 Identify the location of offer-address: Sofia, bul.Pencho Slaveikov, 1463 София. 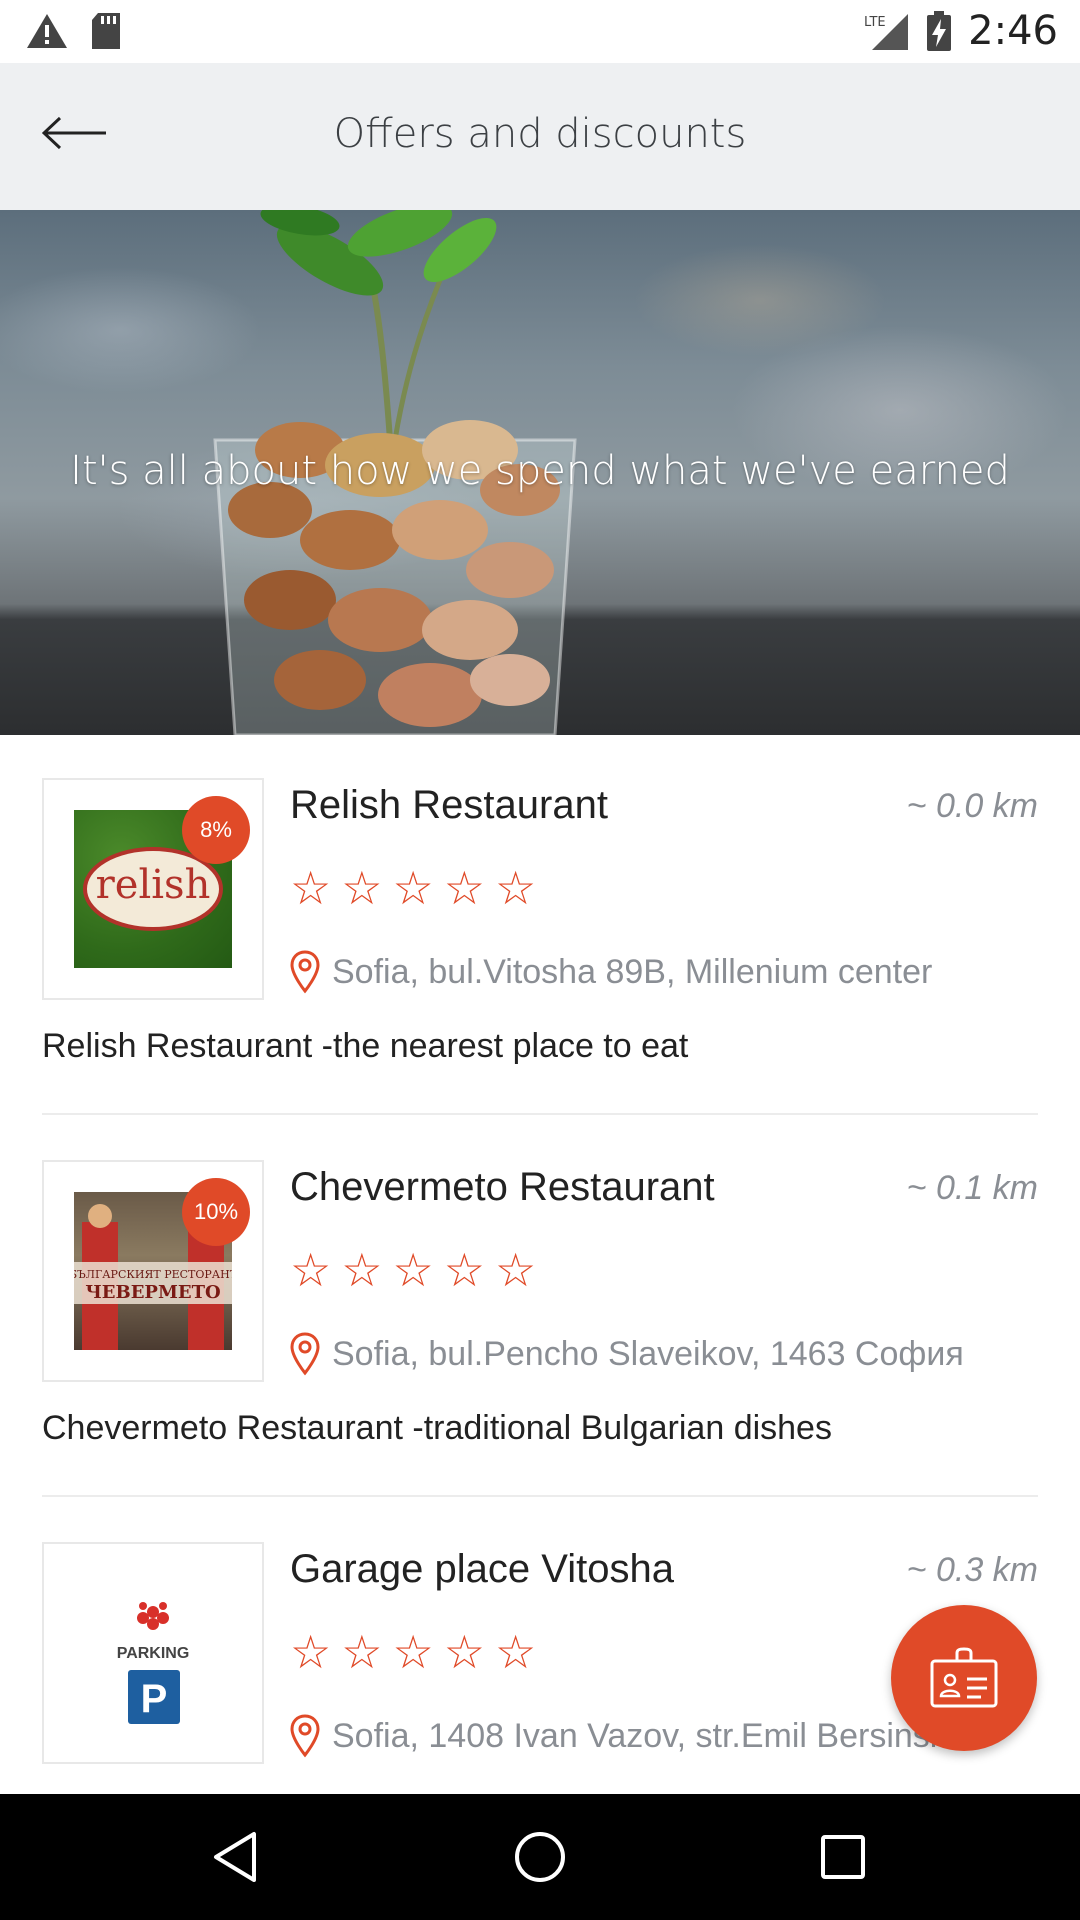
(627, 1354).